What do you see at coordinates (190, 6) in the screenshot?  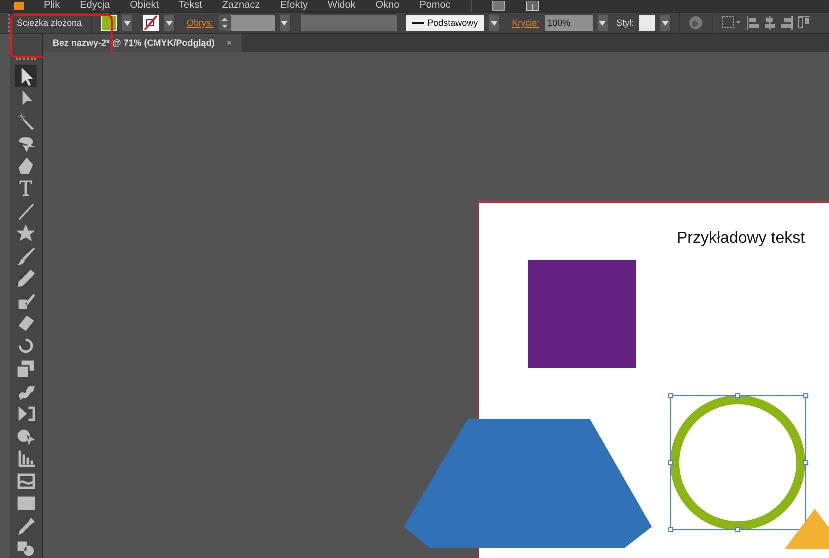 I see `menu-item: Tekst` at bounding box center [190, 6].